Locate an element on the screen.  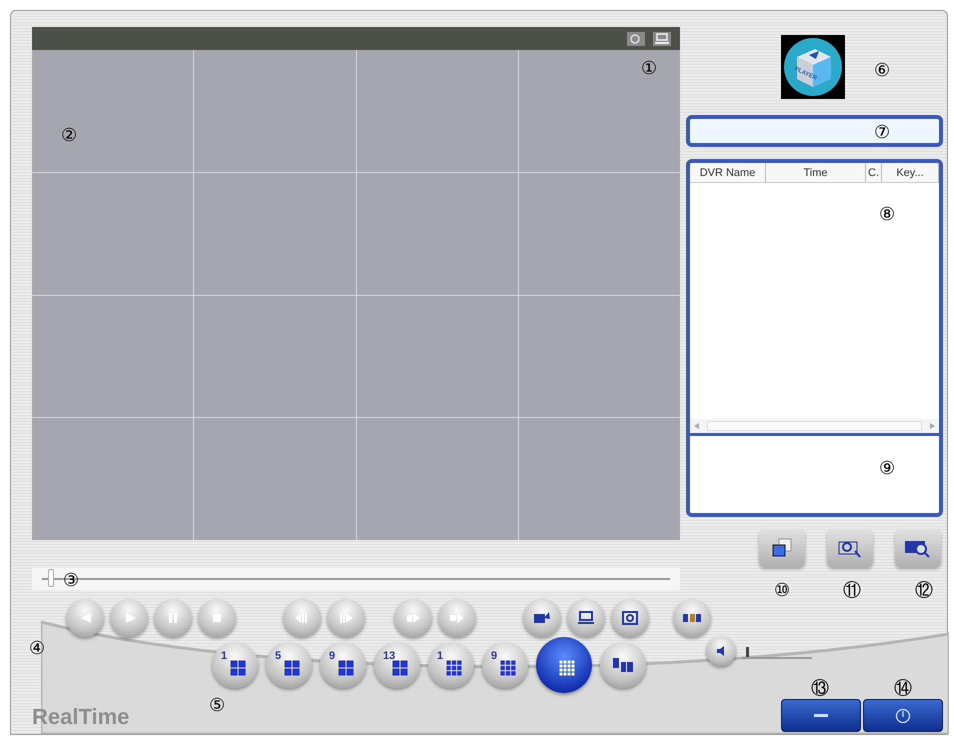
callout-number: ⑦ is located at coordinates (882, 132).